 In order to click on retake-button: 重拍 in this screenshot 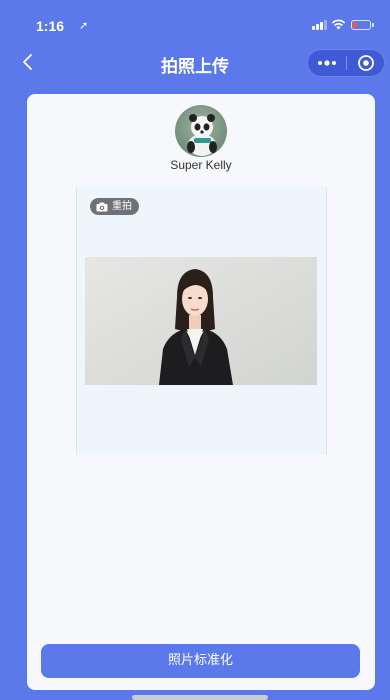, I will do `click(114, 206)`.